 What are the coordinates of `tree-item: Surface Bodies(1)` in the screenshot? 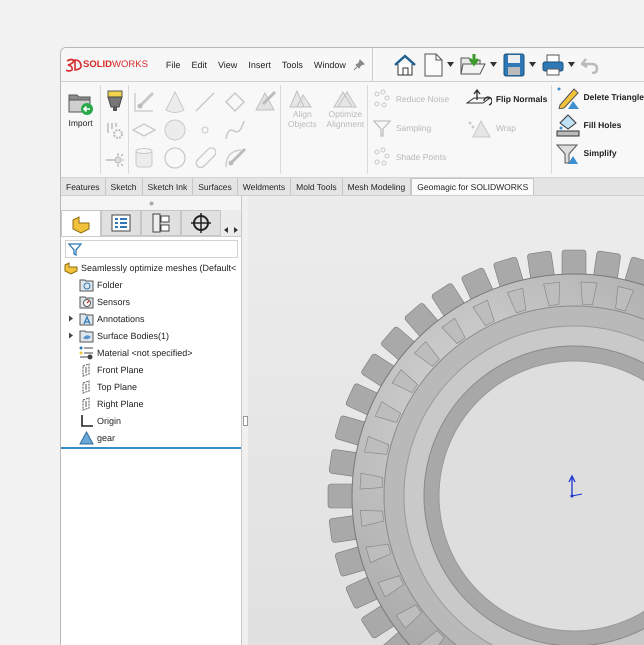 It's located at (133, 335).